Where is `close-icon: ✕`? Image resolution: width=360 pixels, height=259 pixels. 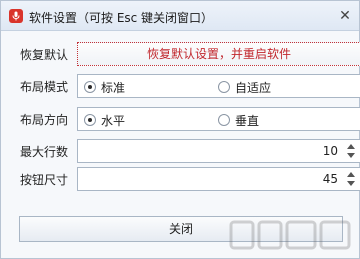 close-icon: ✕ is located at coordinates (345, 16).